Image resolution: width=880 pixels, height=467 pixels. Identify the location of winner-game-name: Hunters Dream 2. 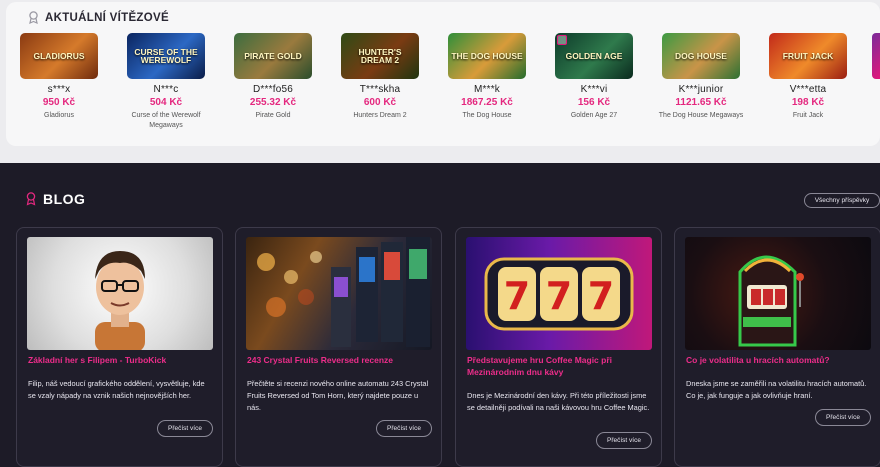
(380, 116).